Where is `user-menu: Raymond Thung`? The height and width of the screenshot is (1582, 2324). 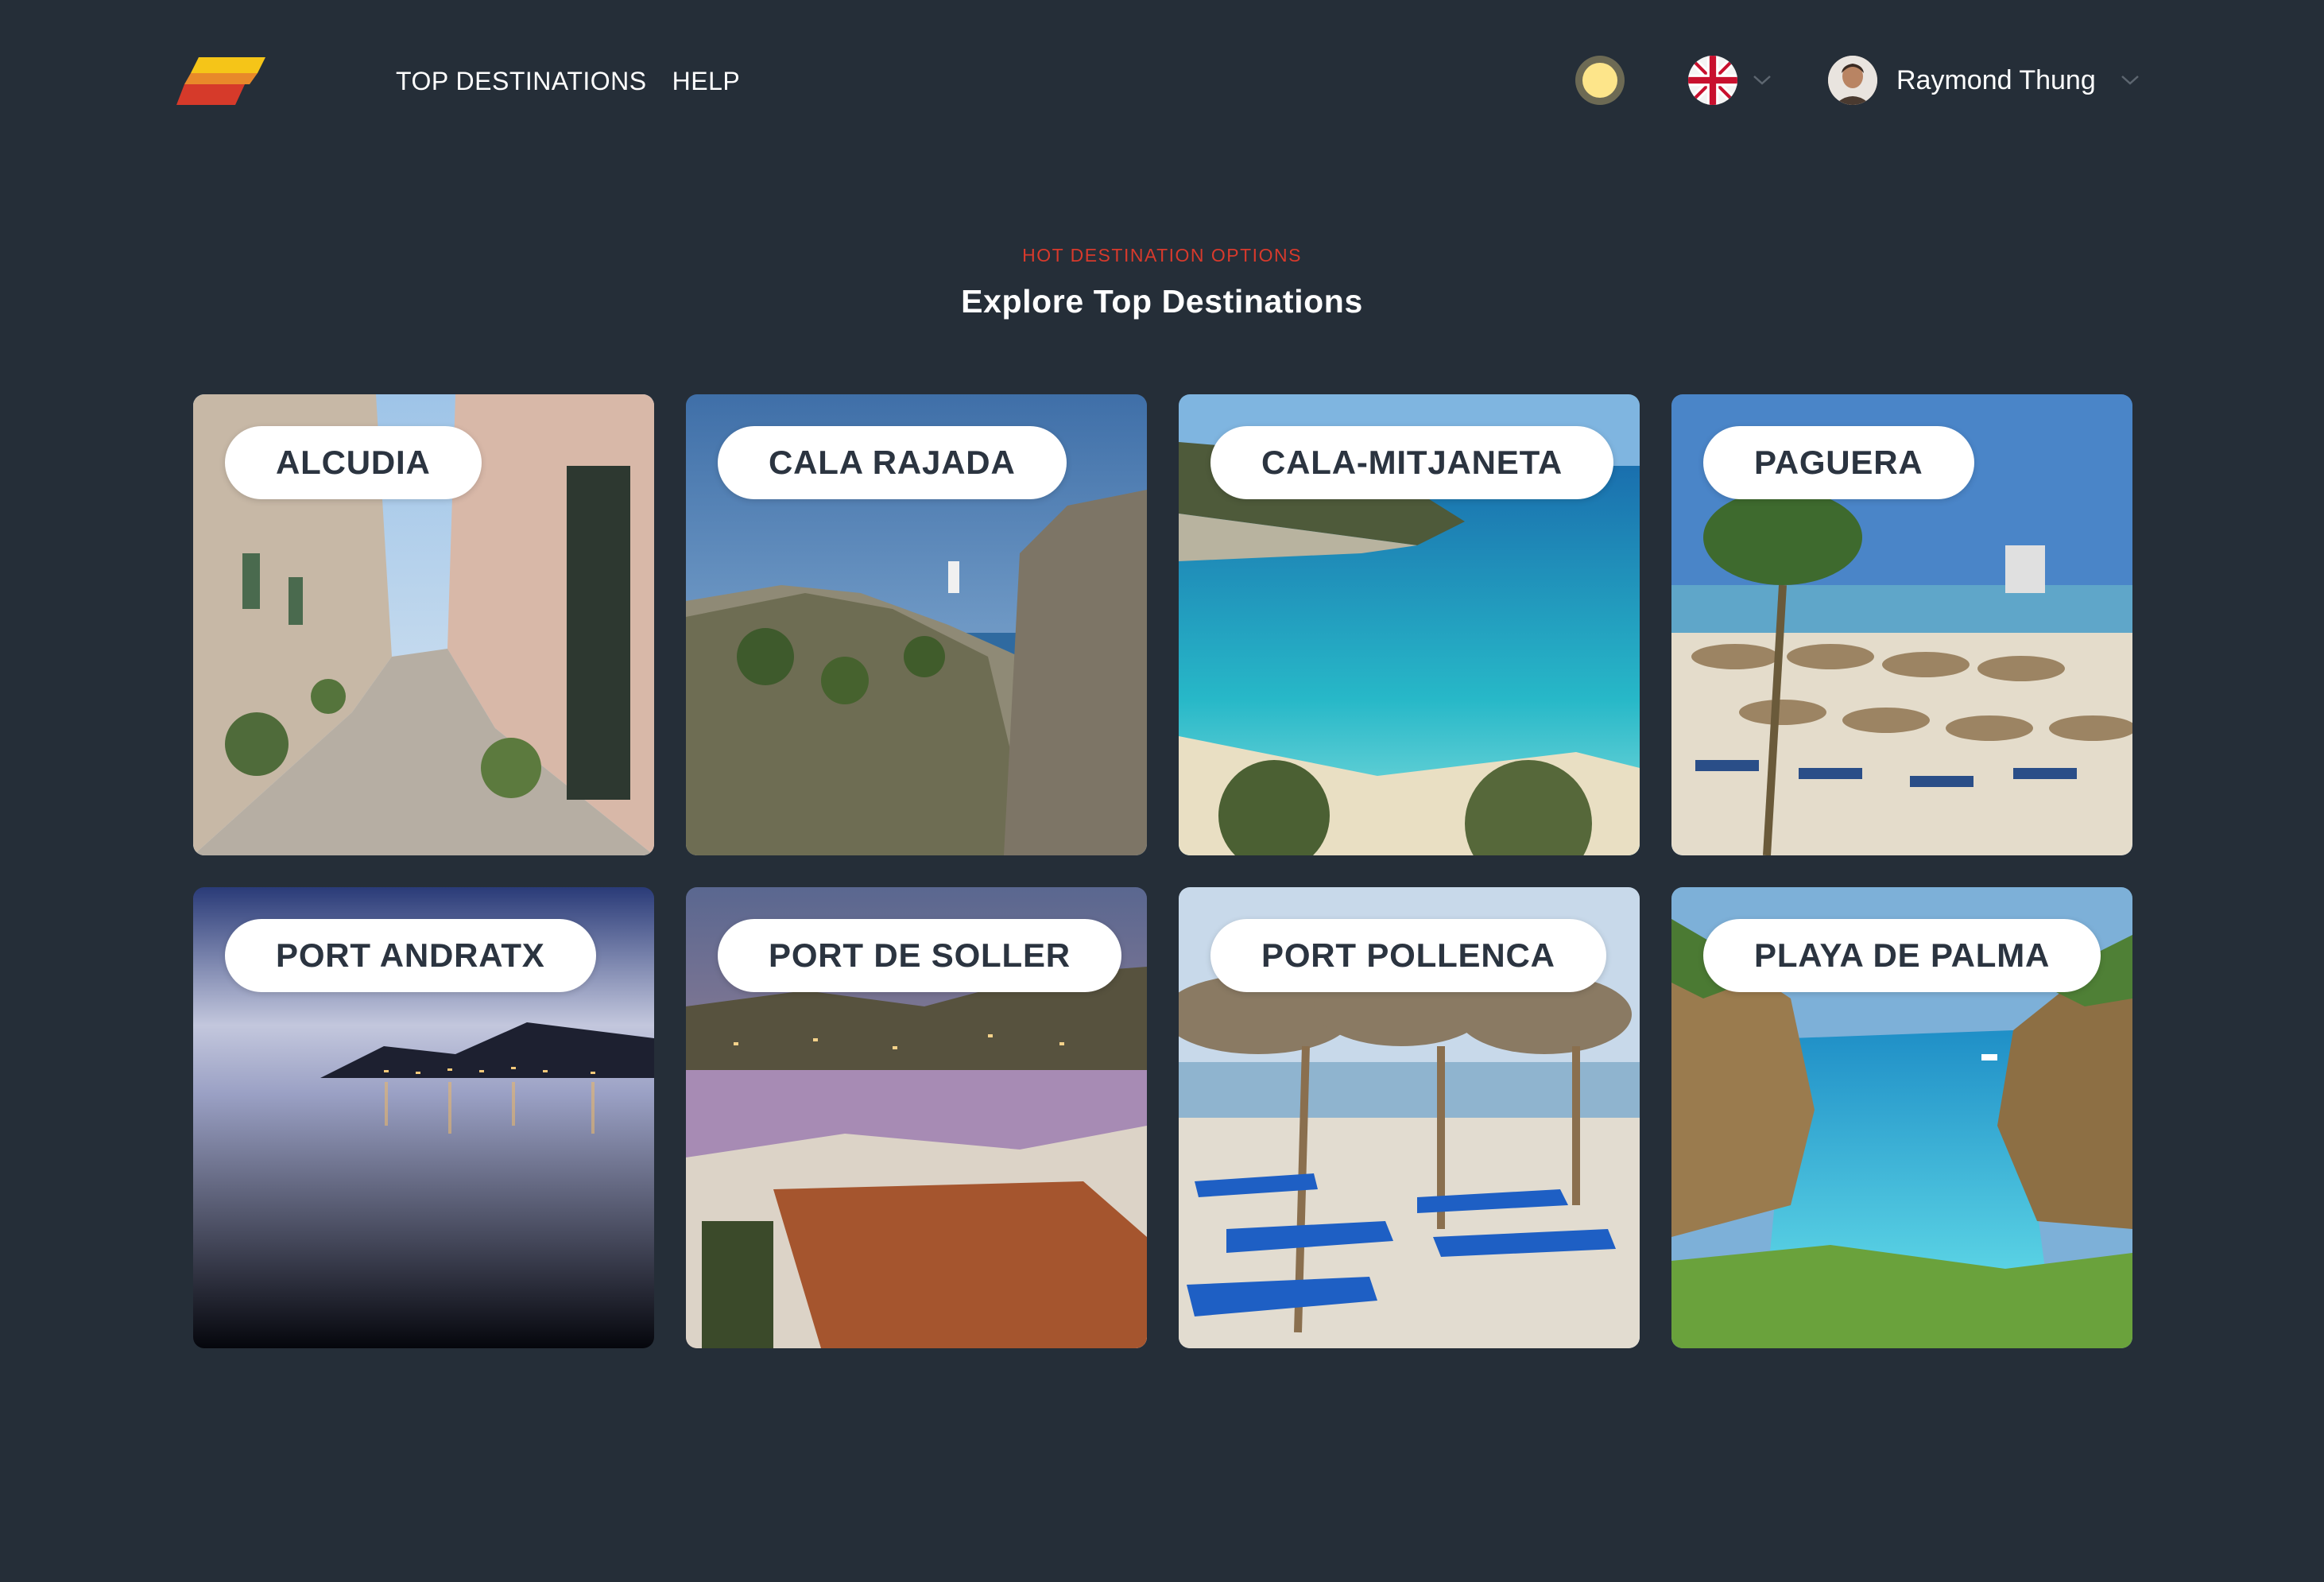 user-menu: Raymond Thung is located at coordinates (1984, 80).